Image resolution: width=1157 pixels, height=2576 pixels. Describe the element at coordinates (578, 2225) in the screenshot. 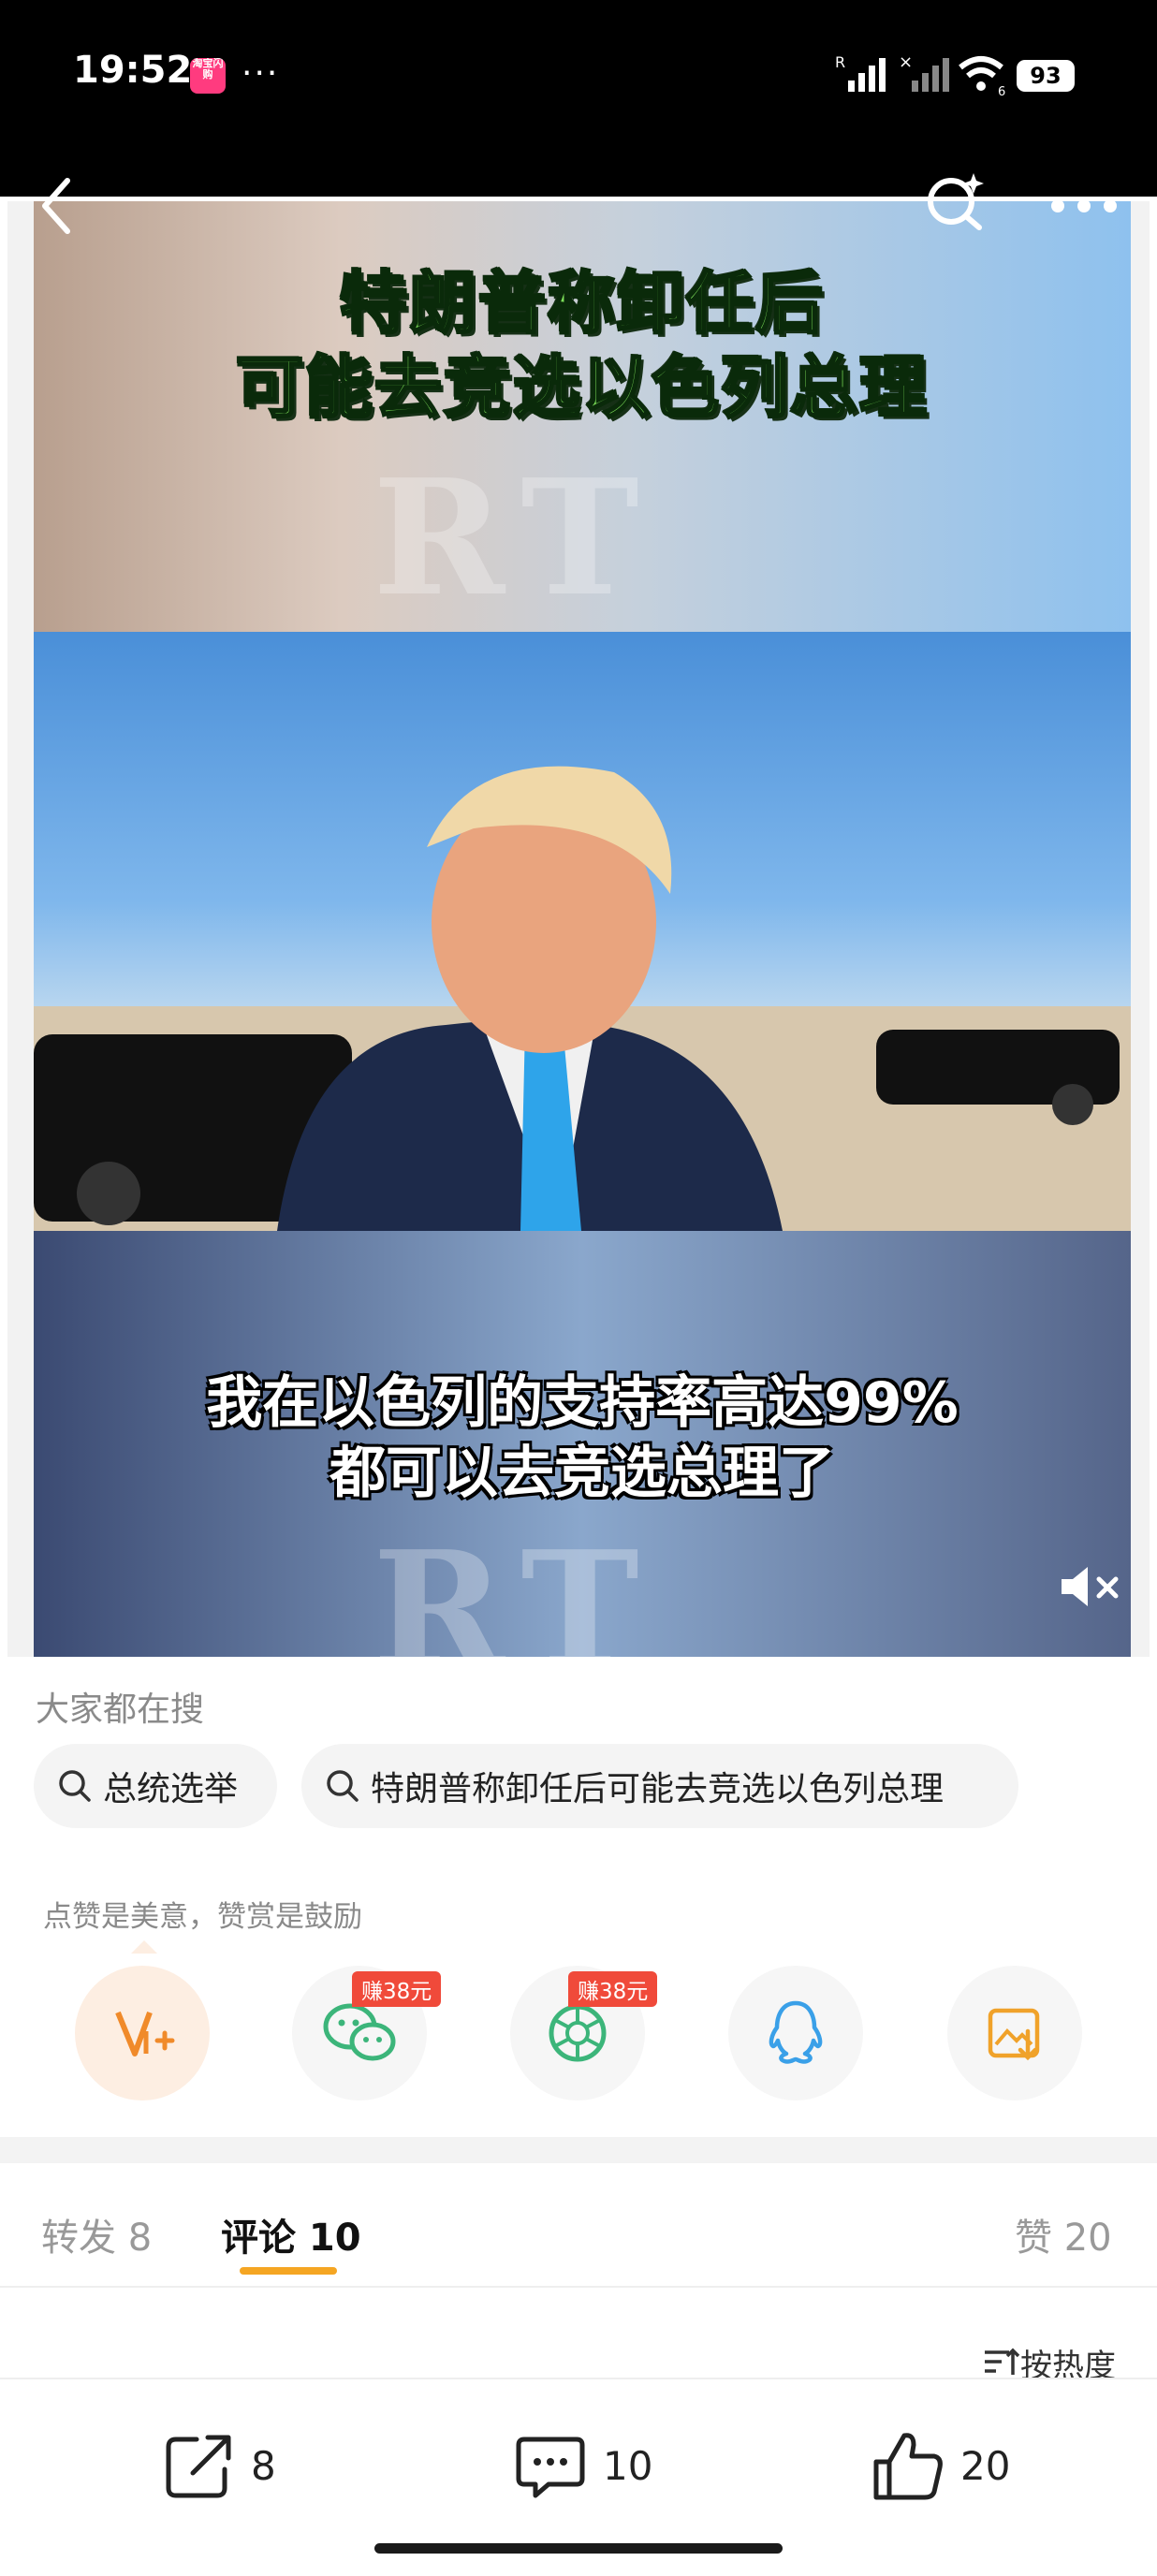

I see `interaction-tabs: 转发 8 评论 10 赞 20` at that location.